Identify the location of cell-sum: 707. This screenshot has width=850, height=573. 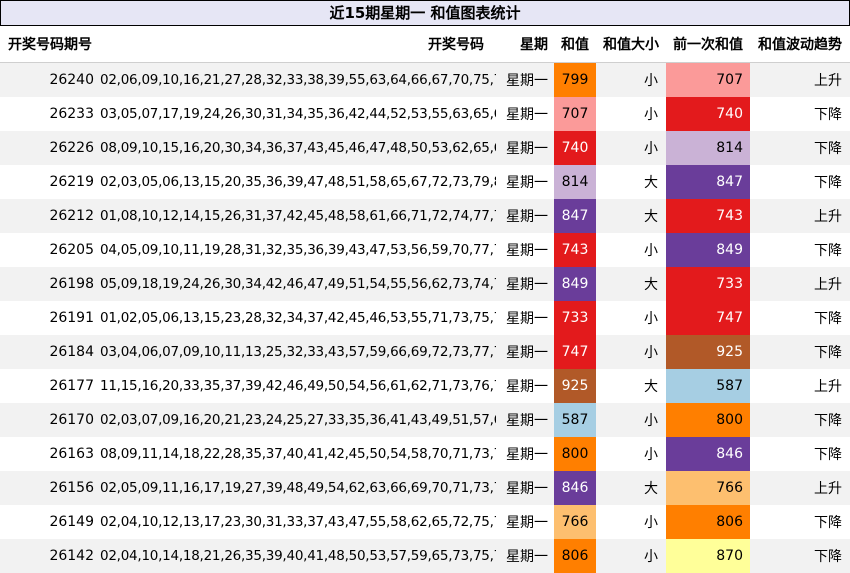
(575, 114).